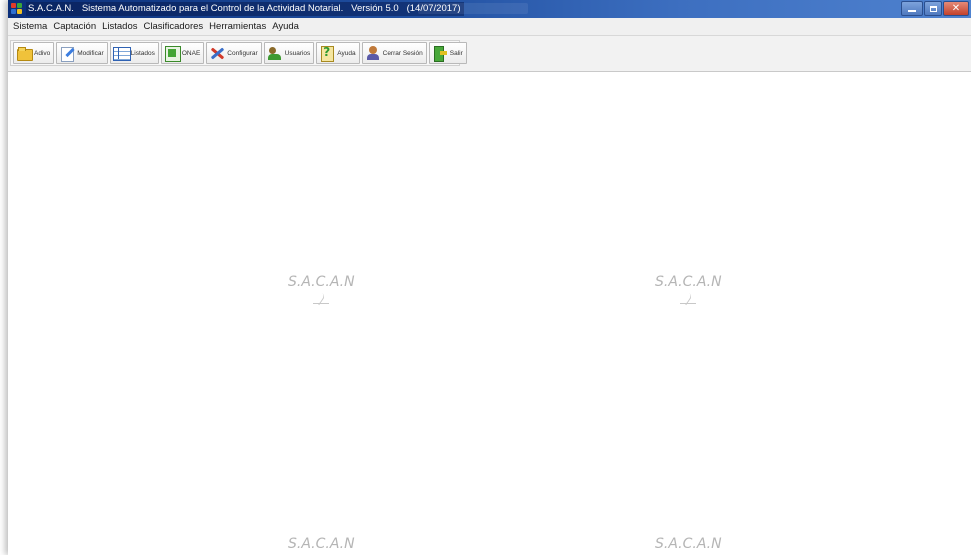  I want to click on configurar-button: Configurar, so click(234, 53).